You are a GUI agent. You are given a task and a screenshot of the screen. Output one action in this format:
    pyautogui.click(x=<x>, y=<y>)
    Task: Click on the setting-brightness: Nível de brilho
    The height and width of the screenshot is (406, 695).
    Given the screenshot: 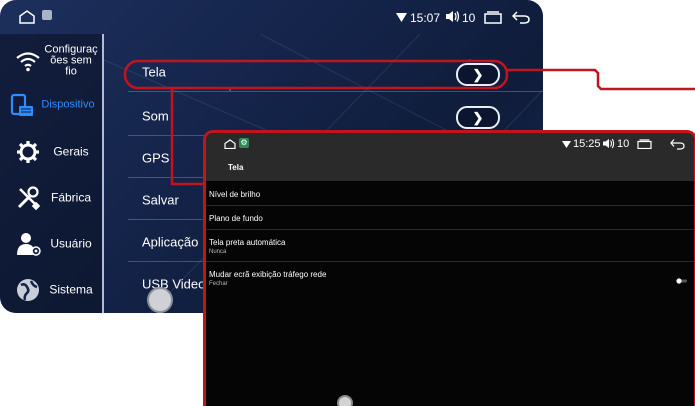 What is the action you would take?
    pyautogui.click(x=450, y=193)
    